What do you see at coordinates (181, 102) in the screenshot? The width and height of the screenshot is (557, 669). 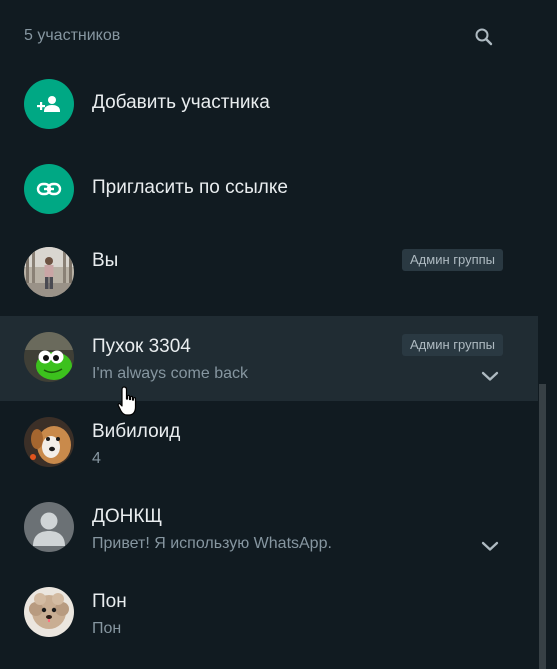 I see `add-participant-label: Добавить участника` at bounding box center [181, 102].